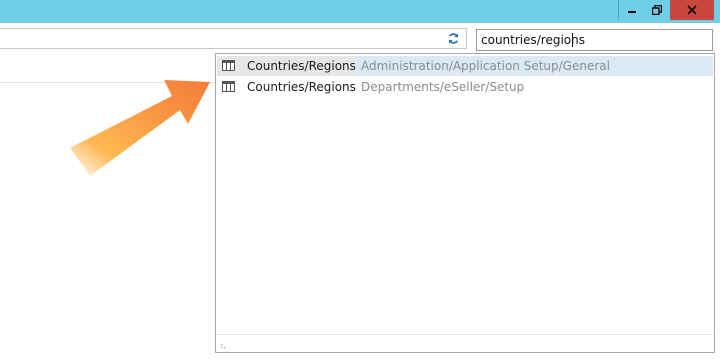  Describe the element at coordinates (594, 40) in the screenshot. I see `search-input` at that location.